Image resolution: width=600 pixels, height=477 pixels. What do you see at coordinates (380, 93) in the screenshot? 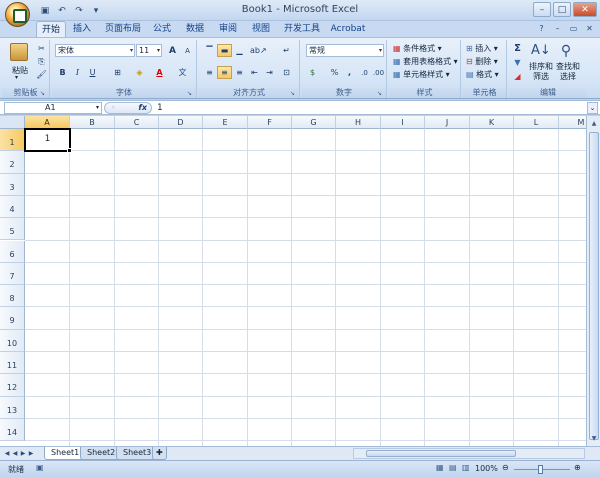
I see `number-launcher-icon: ↘` at bounding box center [380, 93].